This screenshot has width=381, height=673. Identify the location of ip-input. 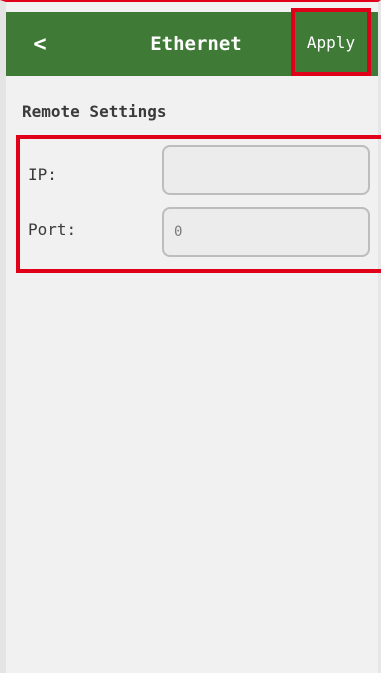
(266, 170).